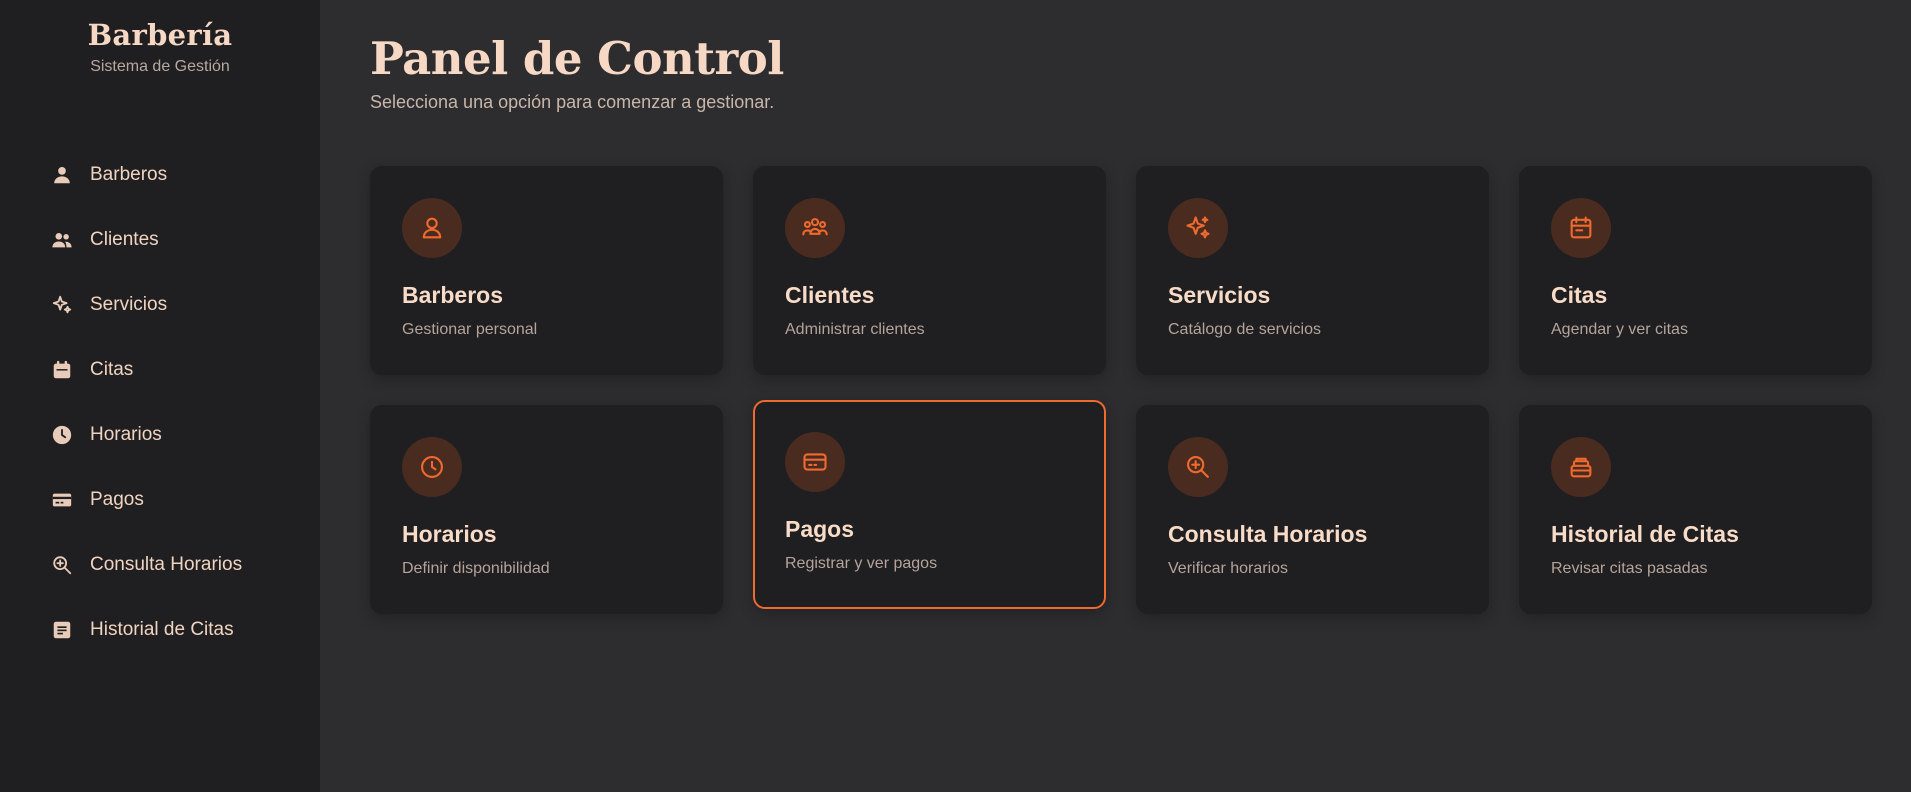 This screenshot has height=792, width=1911. I want to click on sidebar-item-label: Historial de Citas, so click(162, 629).